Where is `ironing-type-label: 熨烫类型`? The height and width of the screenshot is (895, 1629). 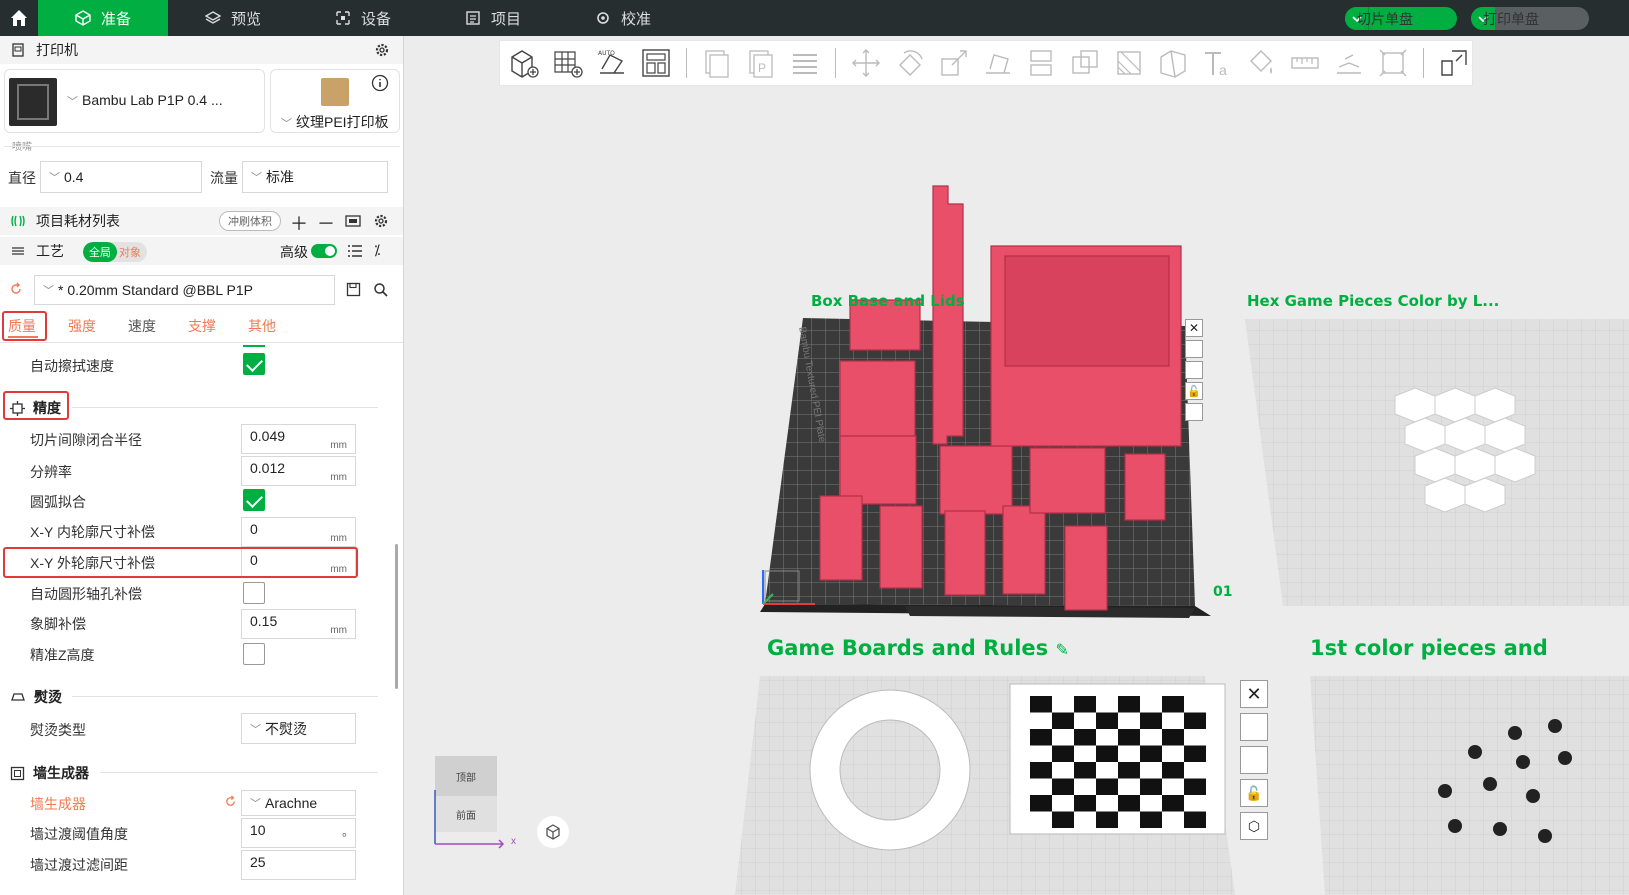
ironing-type-label: 熨烫类型 is located at coordinates (58, 730).